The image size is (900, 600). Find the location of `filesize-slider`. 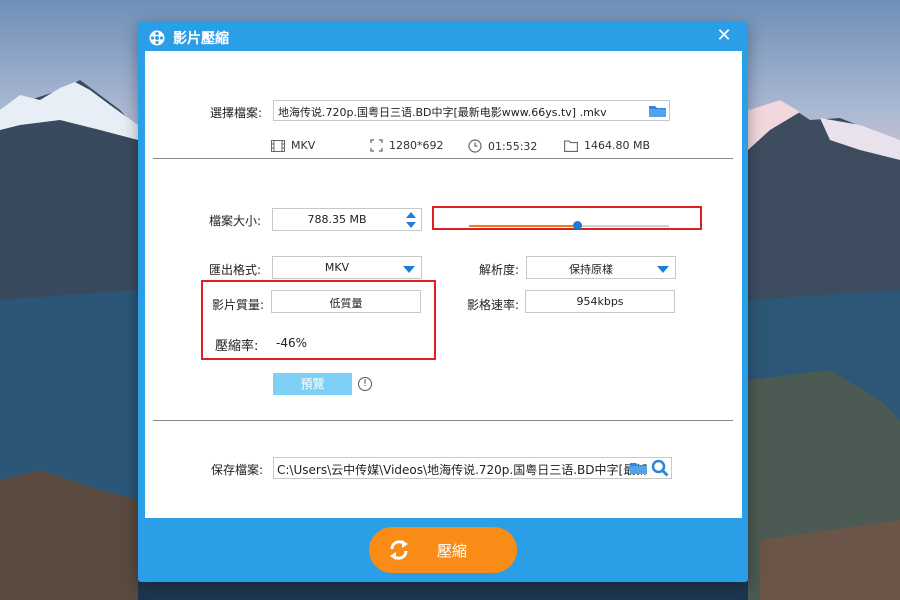

filesize-slider is located at coordinates (569, 225).